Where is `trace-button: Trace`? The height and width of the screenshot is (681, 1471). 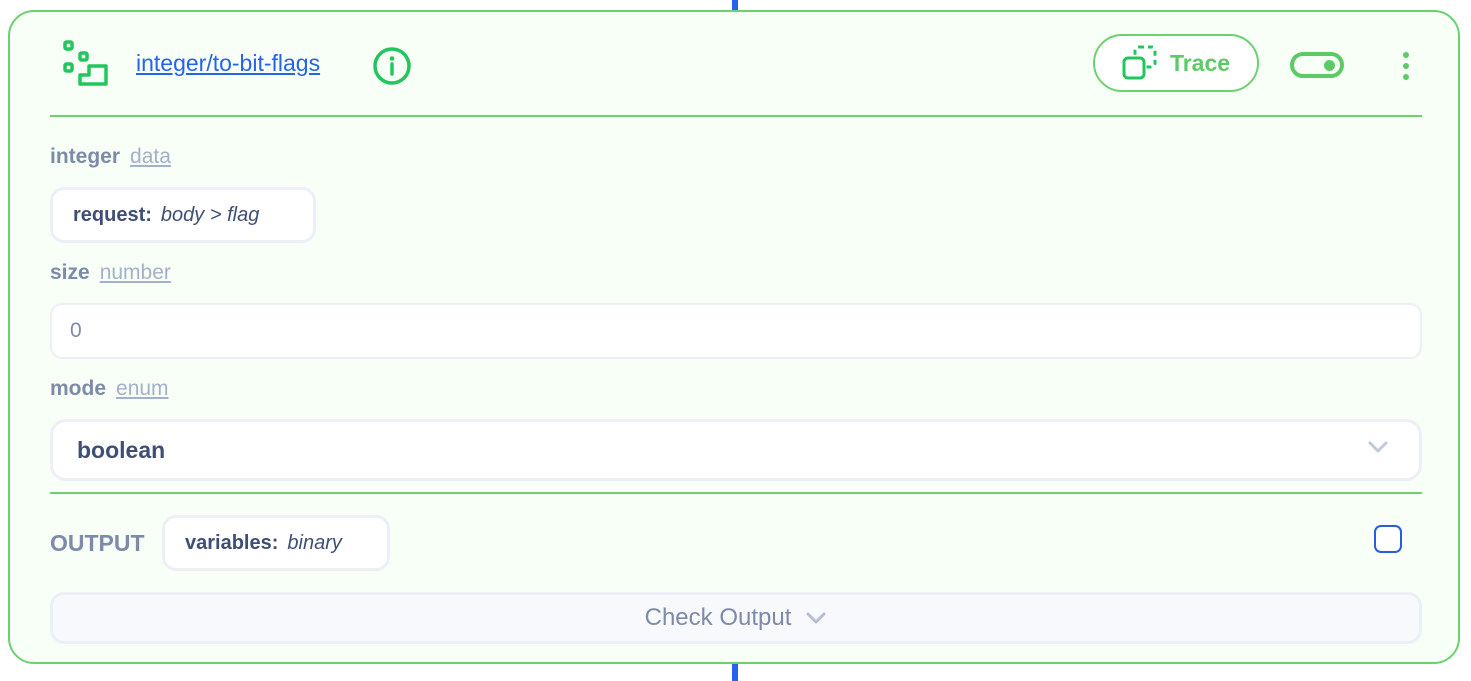
trace-button: Trace is located at coordinates (1176, 63).